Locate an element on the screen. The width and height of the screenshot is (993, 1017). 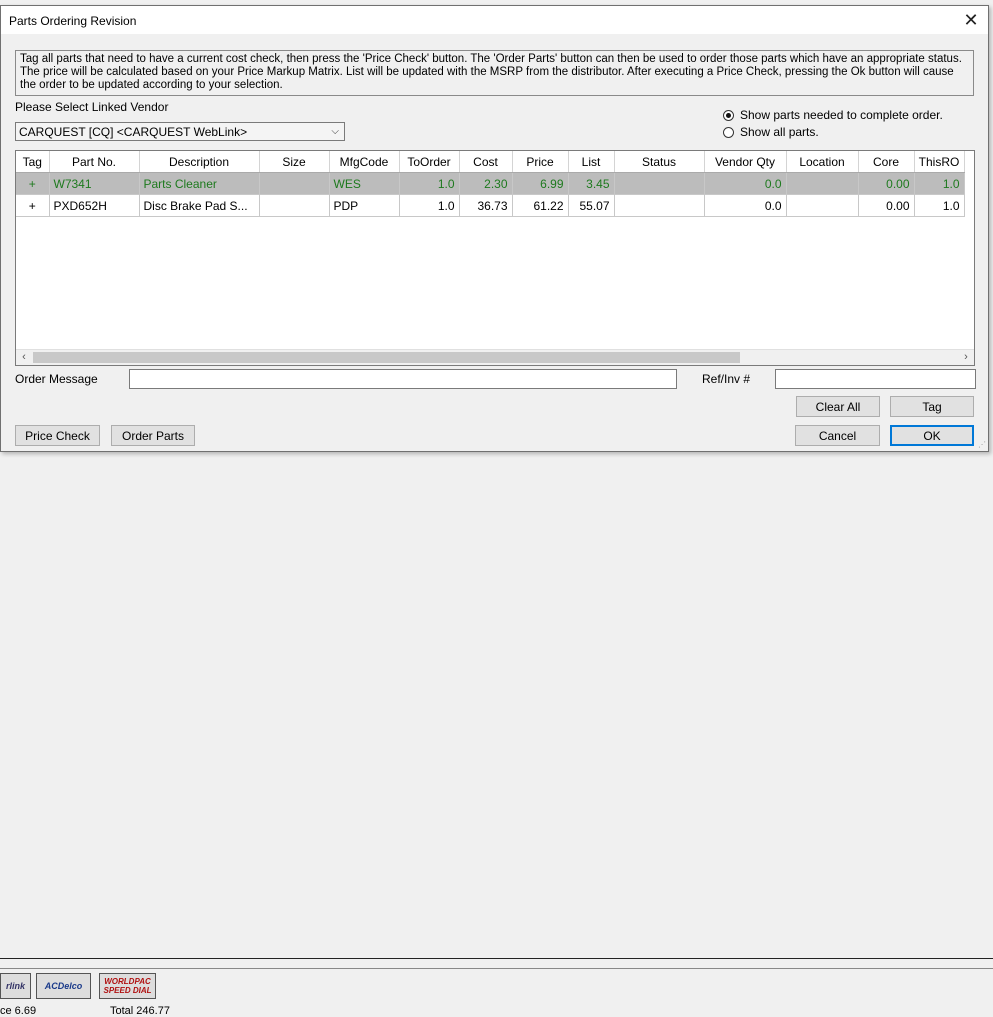
clear-all-button: Clear All is located at coordinates (838, 406).